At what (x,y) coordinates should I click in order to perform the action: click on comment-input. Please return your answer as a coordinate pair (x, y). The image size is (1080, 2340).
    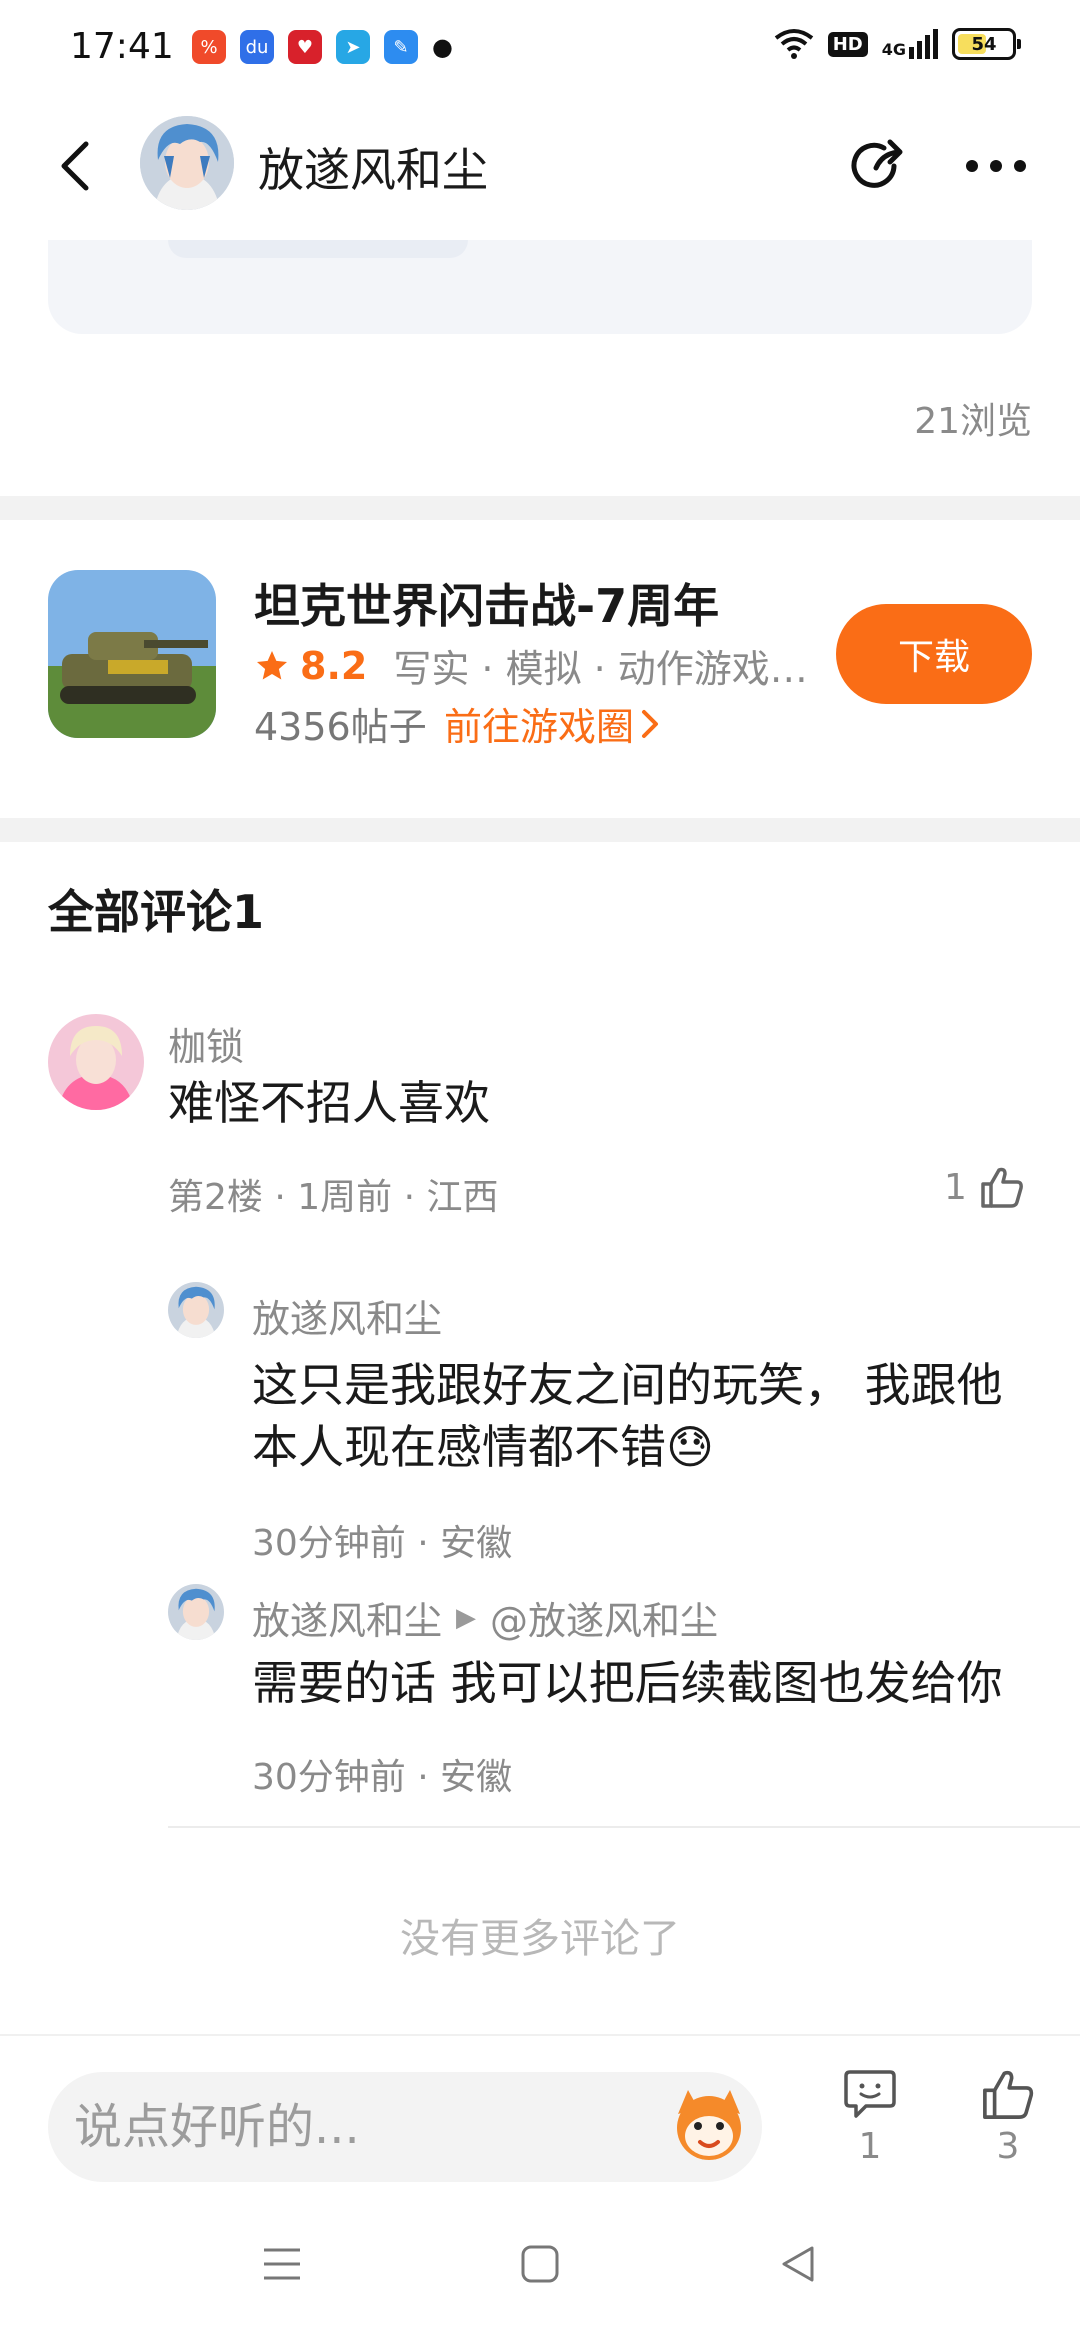
    Looking at the image, I should click on (405, 2127).